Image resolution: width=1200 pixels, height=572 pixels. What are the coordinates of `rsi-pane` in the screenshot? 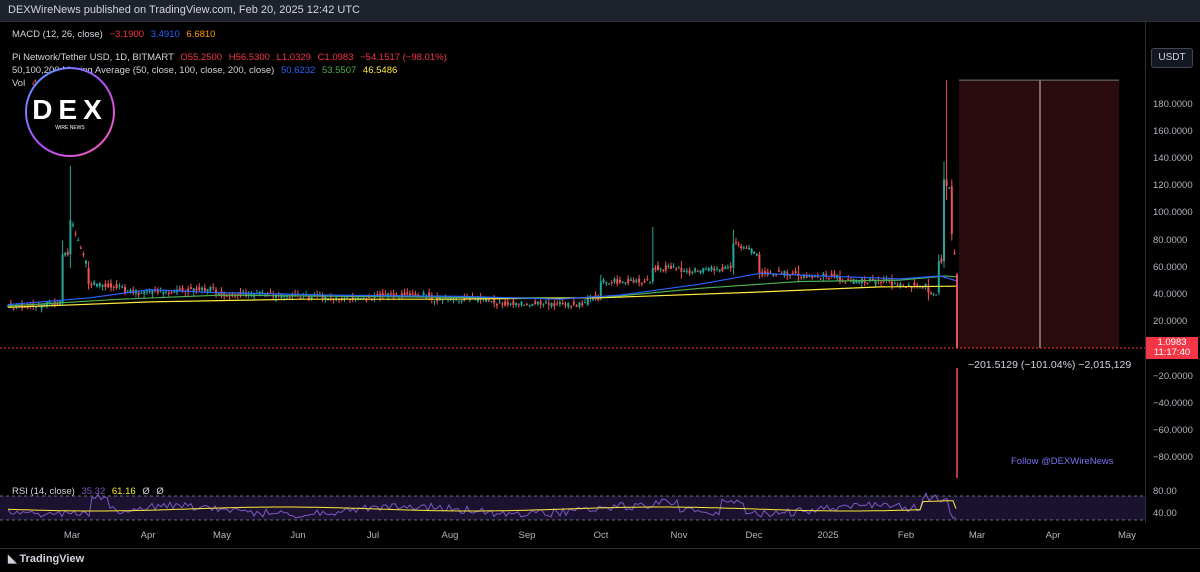 It's located at (572, 503).